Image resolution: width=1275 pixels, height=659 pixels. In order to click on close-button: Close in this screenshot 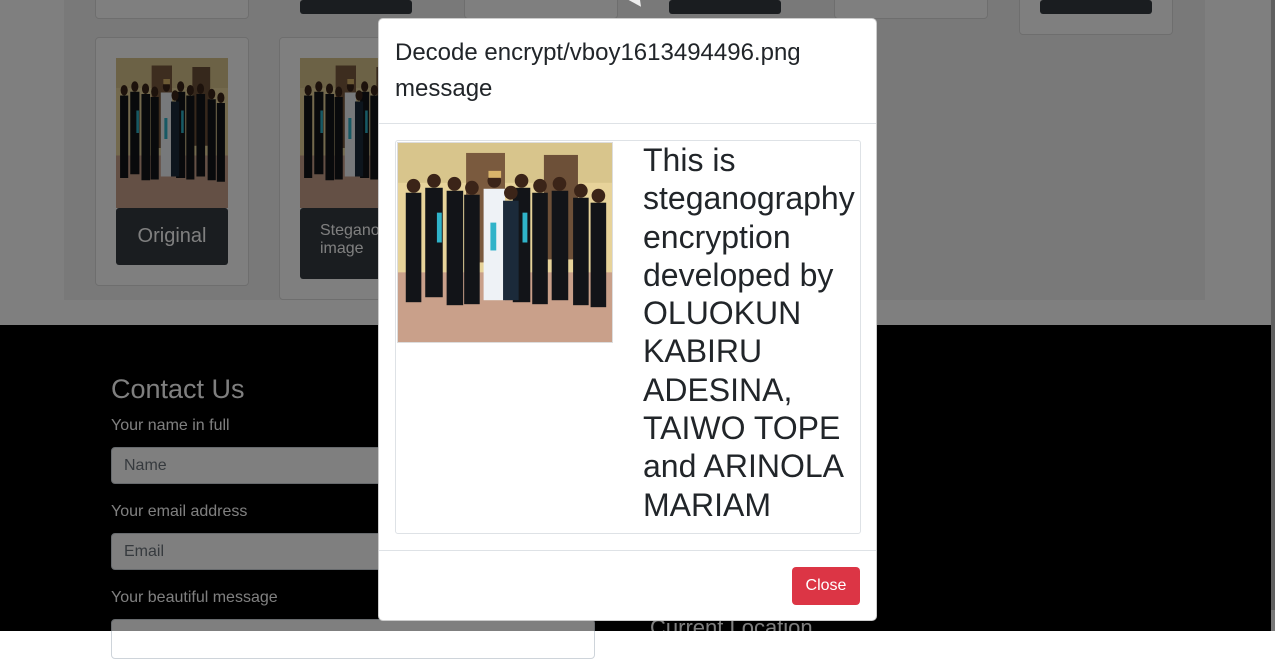, I will do `click(826, 586)`.